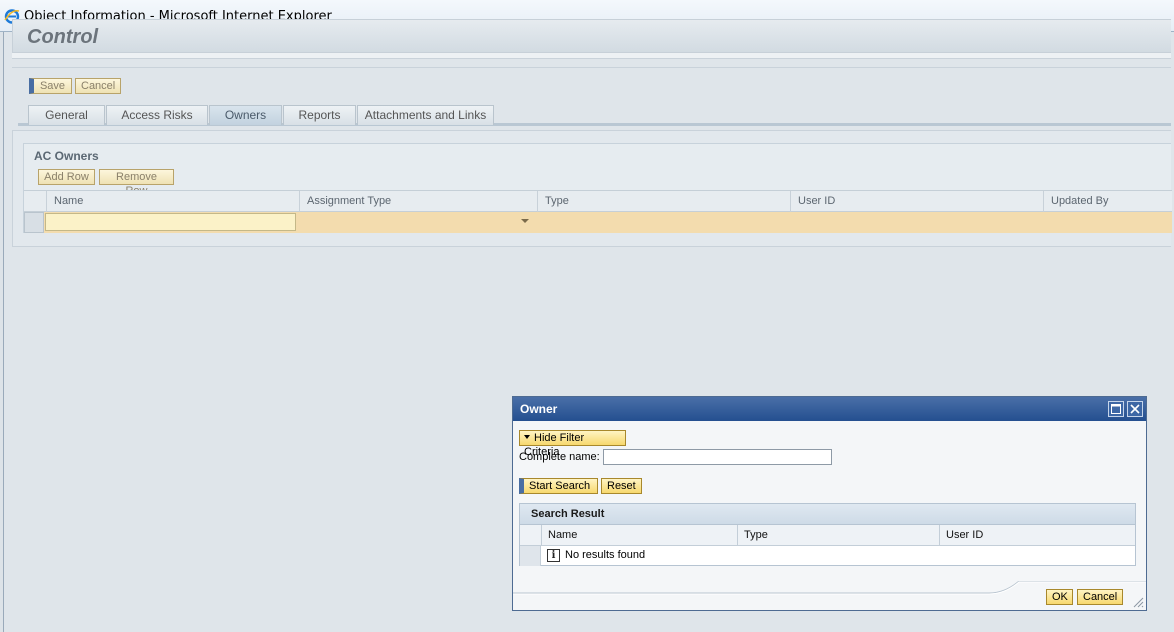 This screenshot has height=632, width=1174. I want to click on maximize-icon, so click(1116, 409).